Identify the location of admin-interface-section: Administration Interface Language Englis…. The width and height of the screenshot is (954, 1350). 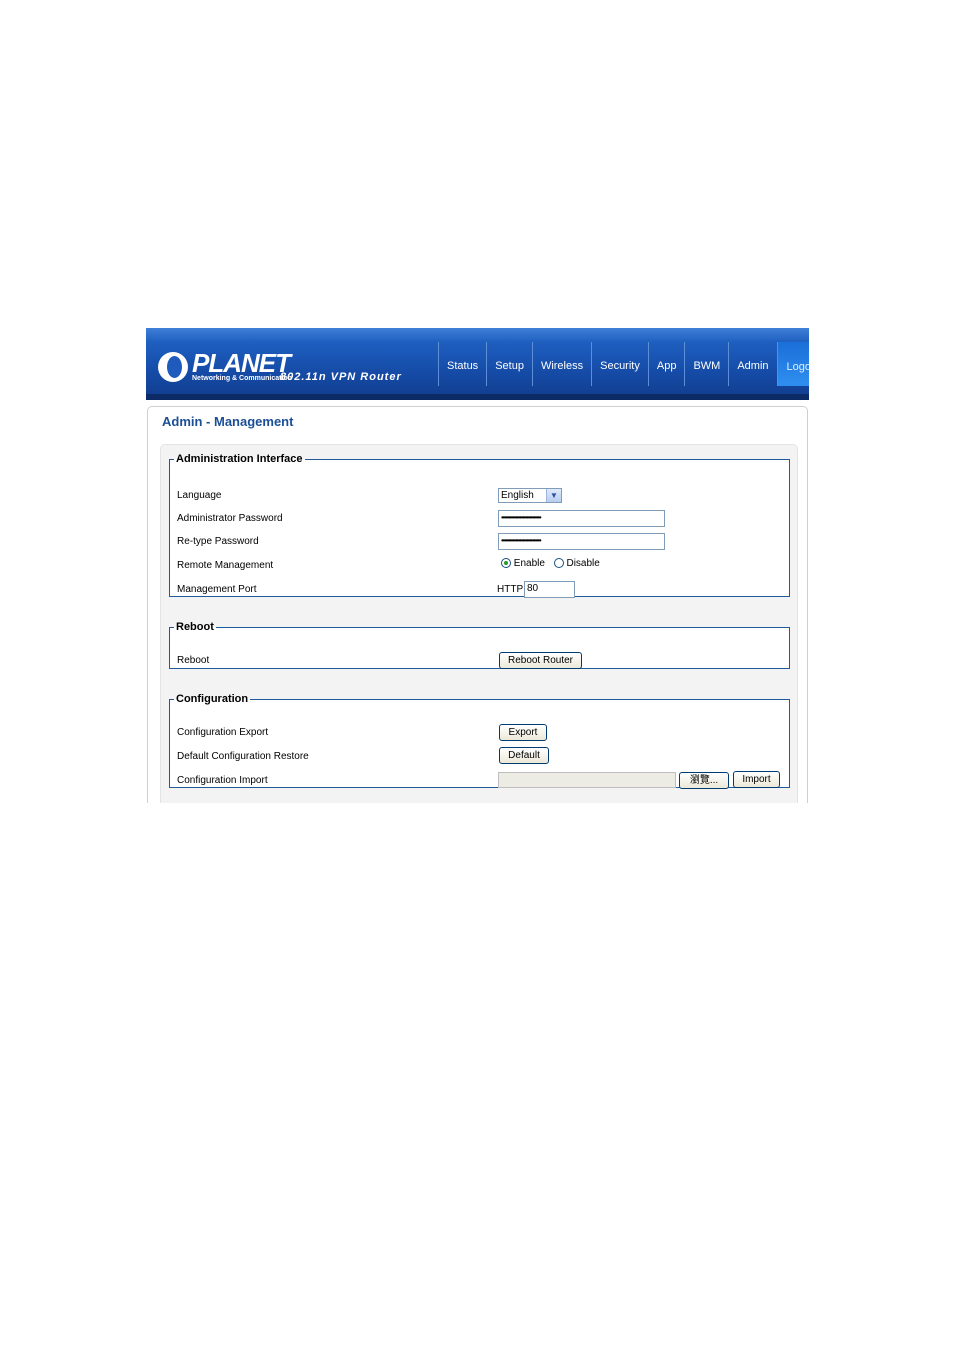
(479, 525).